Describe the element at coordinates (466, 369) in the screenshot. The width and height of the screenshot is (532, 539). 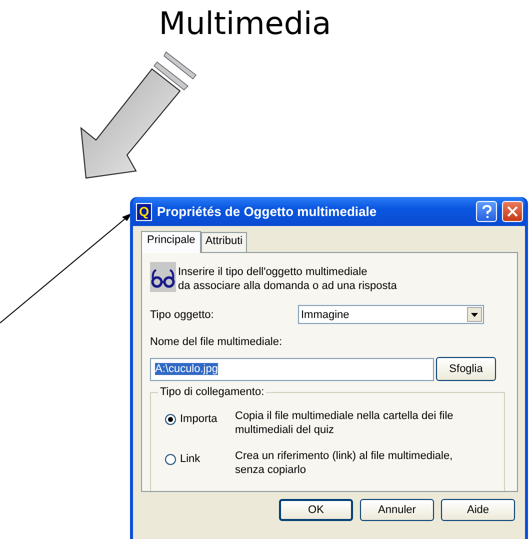
I see `browse-button: Sfoglia` at that location.